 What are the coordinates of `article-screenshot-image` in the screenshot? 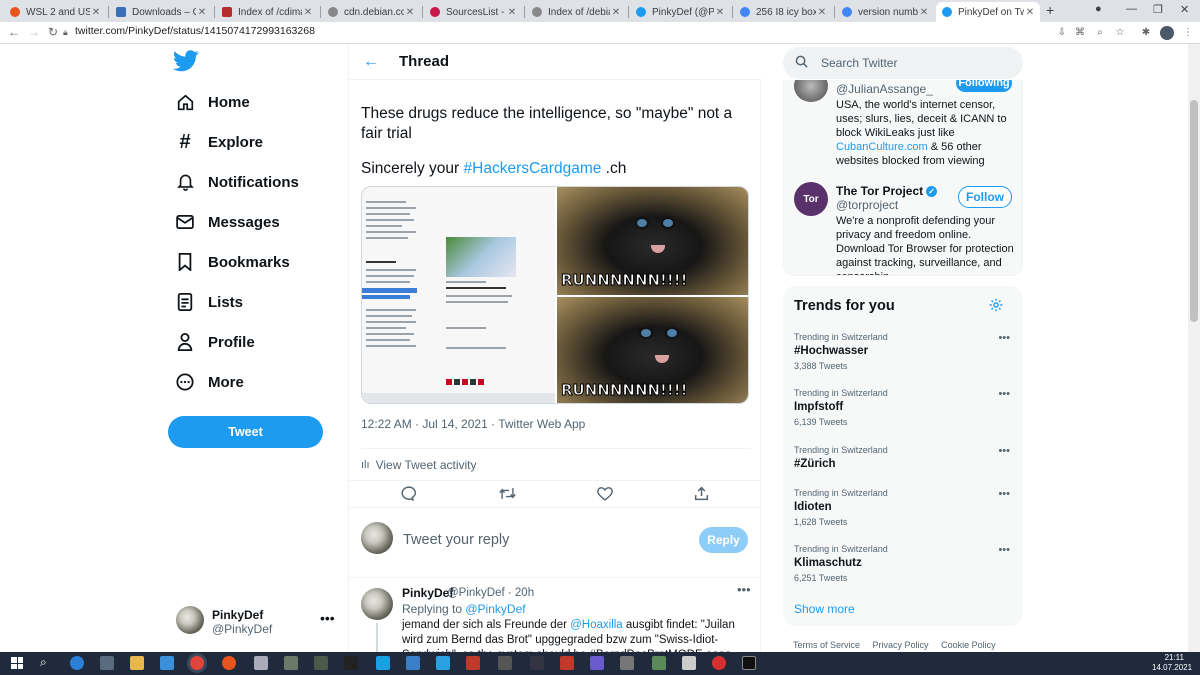 It's located at (458, 295).